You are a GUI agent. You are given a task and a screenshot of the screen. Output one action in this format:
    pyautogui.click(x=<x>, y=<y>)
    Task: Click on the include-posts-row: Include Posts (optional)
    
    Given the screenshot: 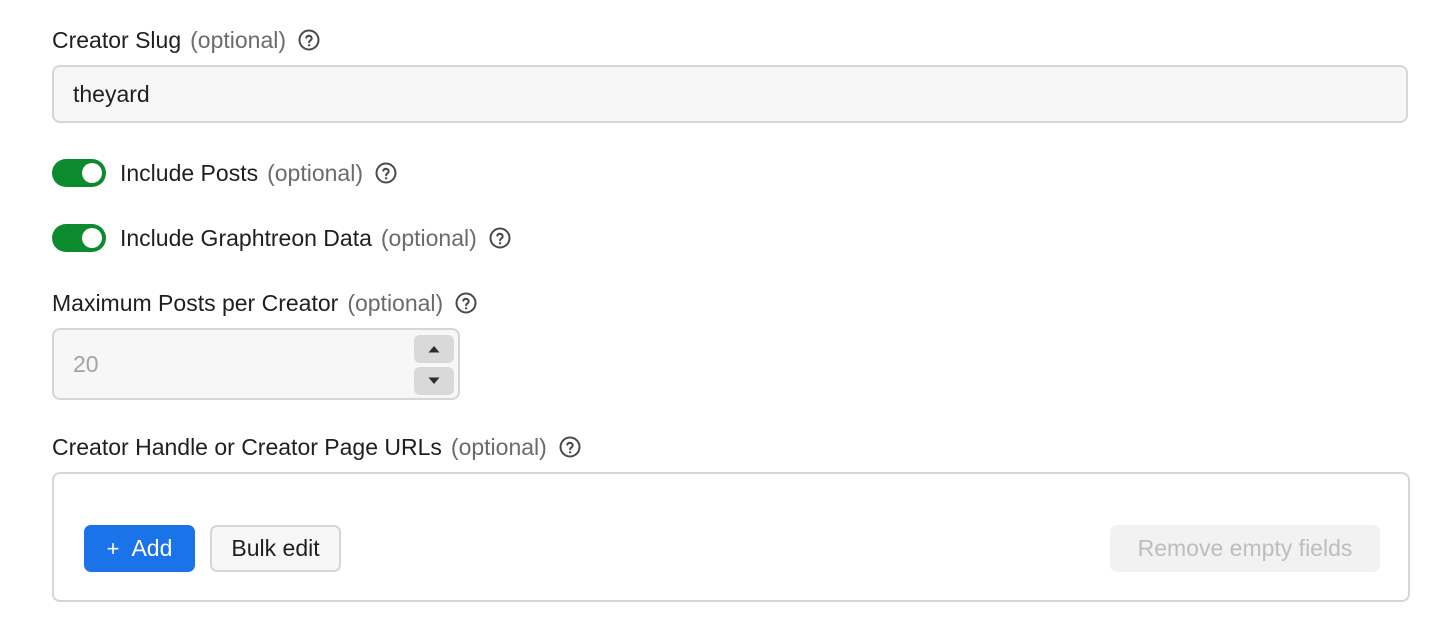 What is the action you would take?
    pyautogui.click(x=225, y=173)
    